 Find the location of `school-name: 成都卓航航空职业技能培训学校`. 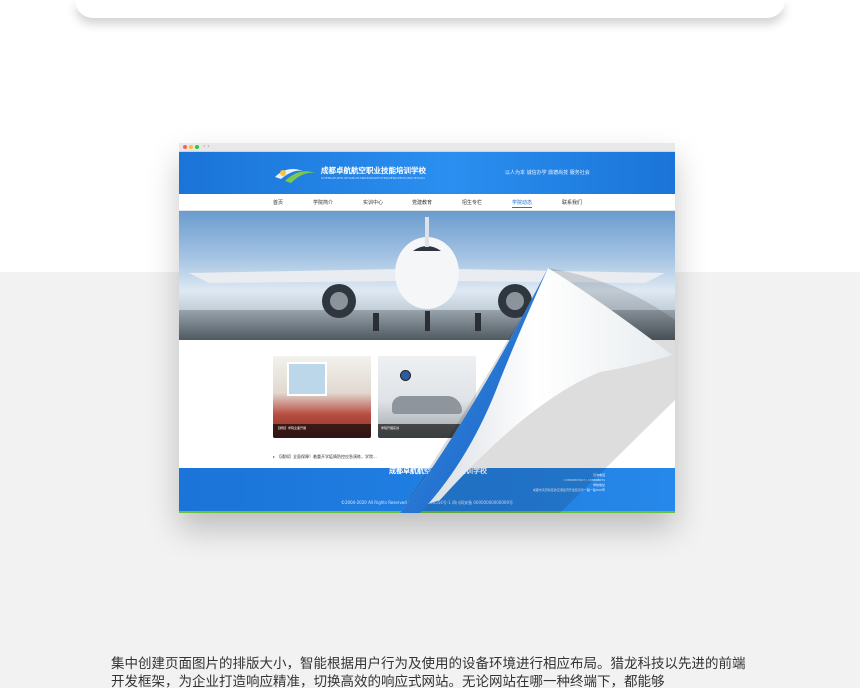

school-name: 成都卓航航空职业技能培训学校 is located at coordinates (373, 170).